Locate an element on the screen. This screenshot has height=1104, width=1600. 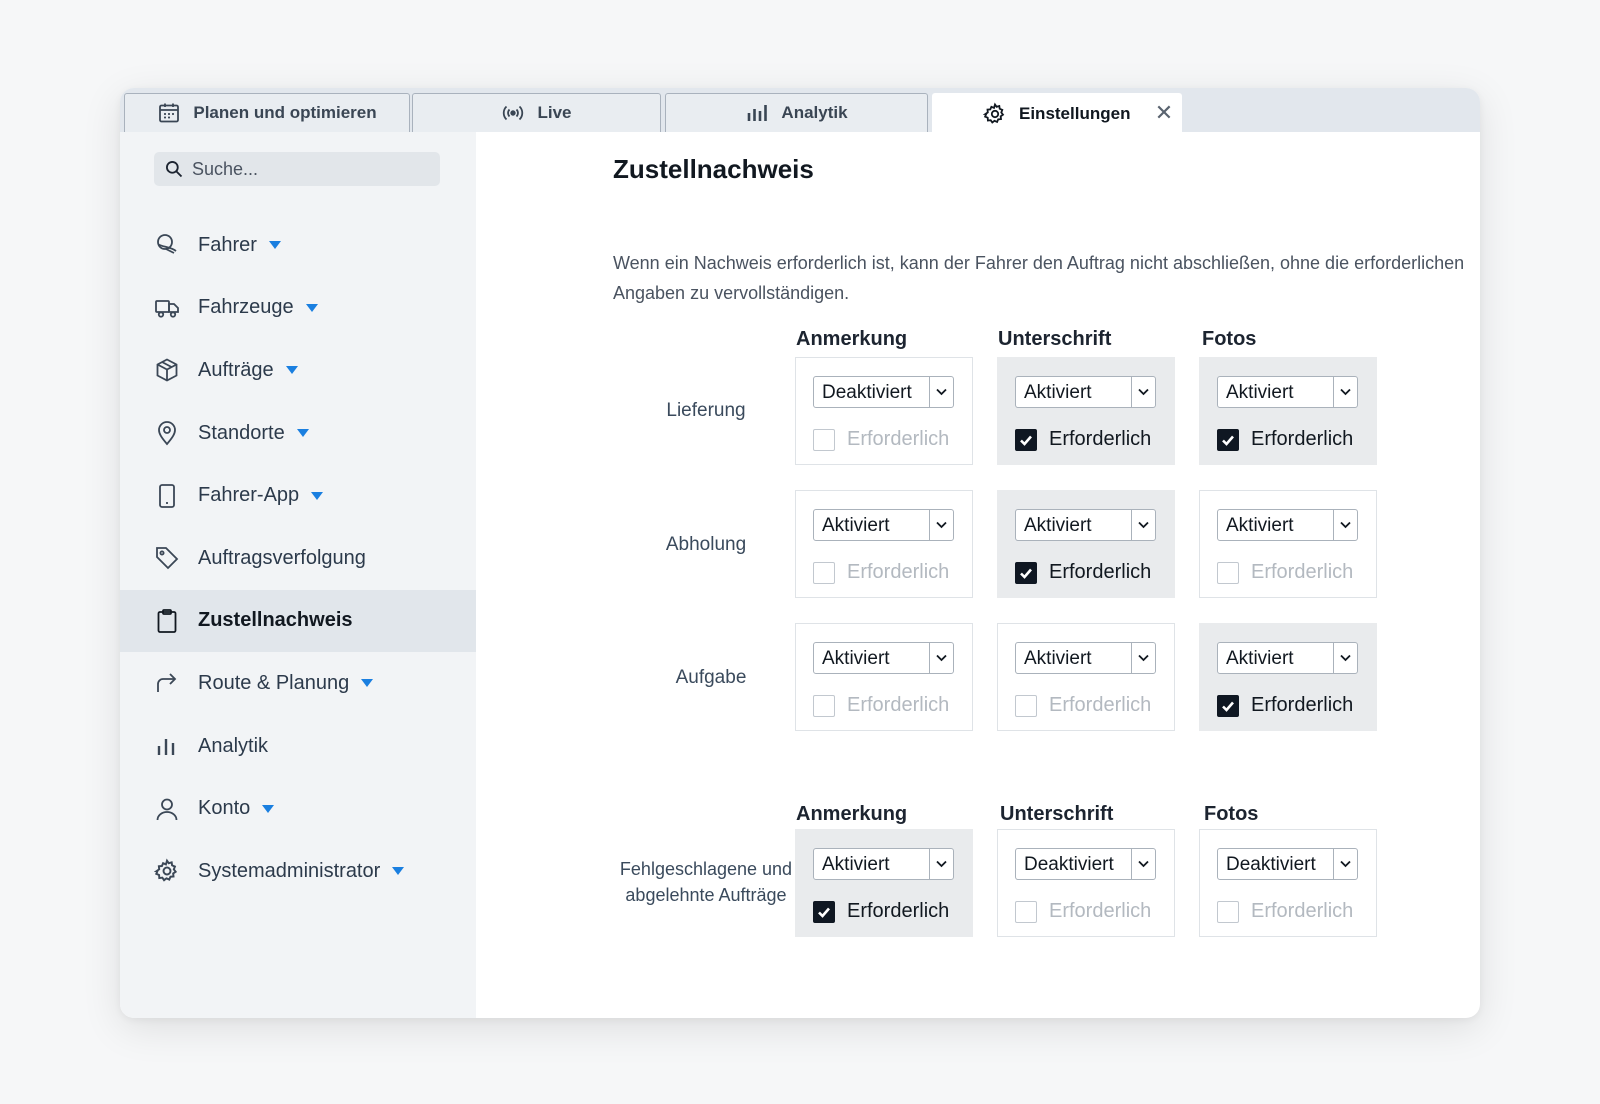
sidebar-item-label: Fahrzeuge is located at coordinates (246, 307).